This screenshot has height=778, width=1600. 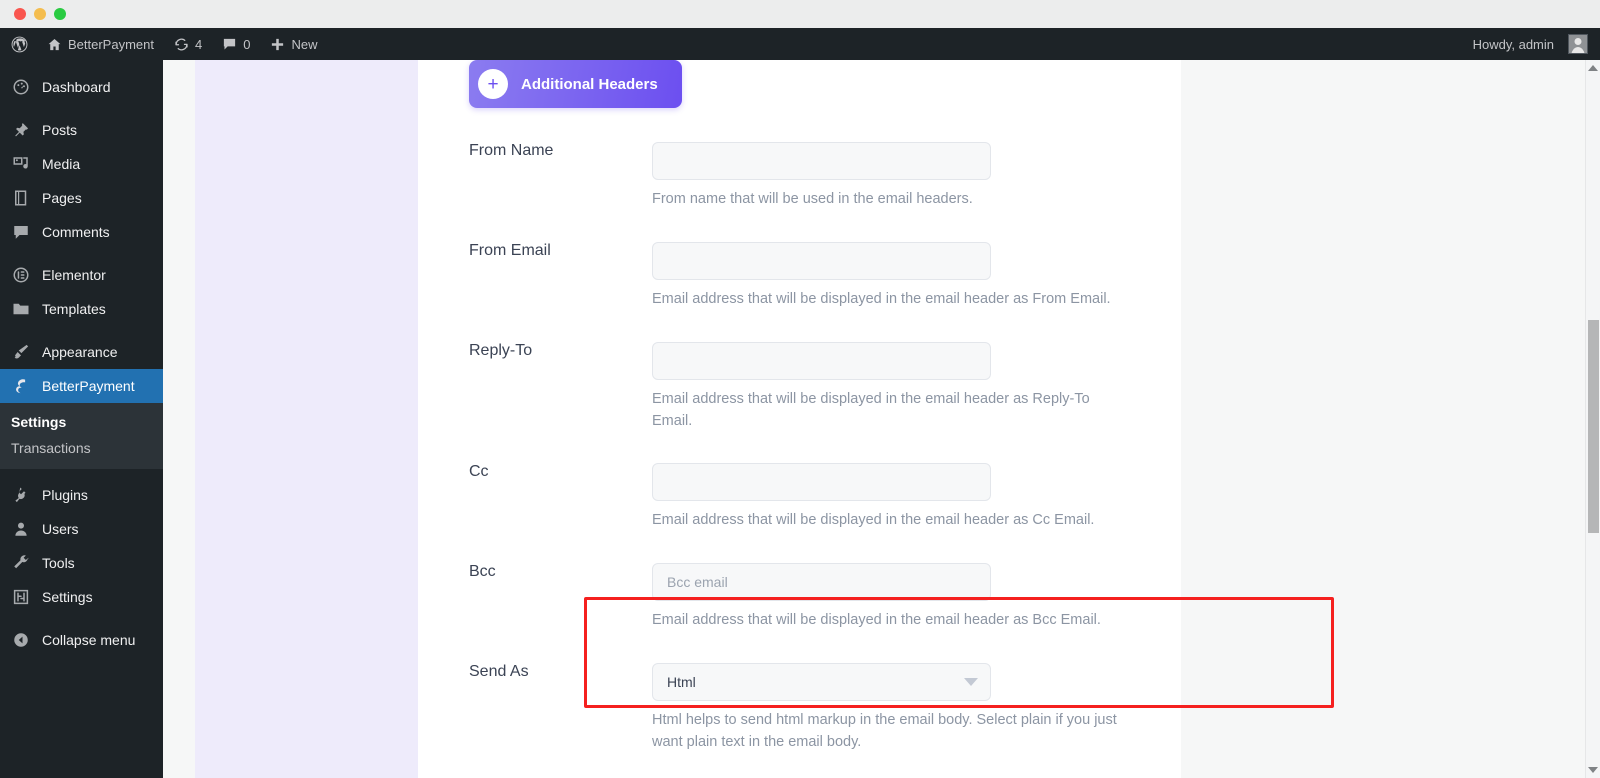 I want to click on comments-count: 0, so click(x=247, y=44).